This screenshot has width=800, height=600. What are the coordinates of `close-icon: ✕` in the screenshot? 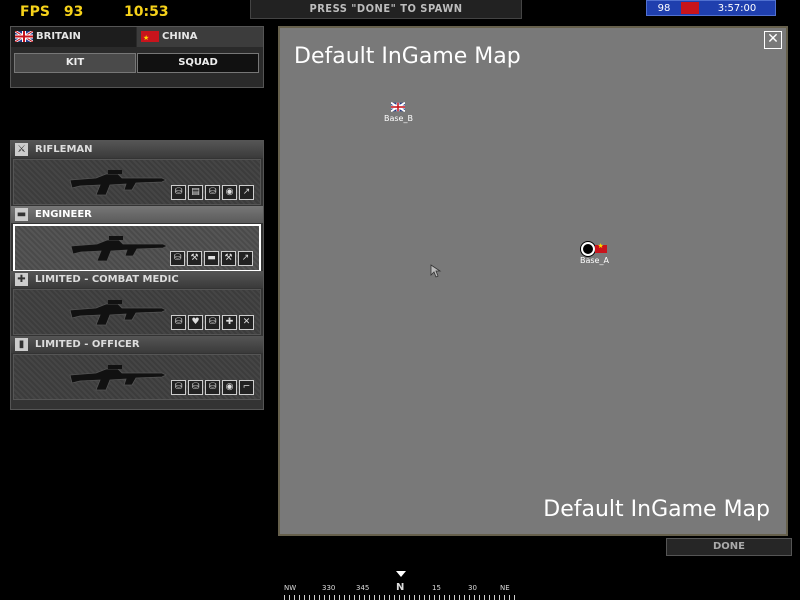 It's located at (773, 40).